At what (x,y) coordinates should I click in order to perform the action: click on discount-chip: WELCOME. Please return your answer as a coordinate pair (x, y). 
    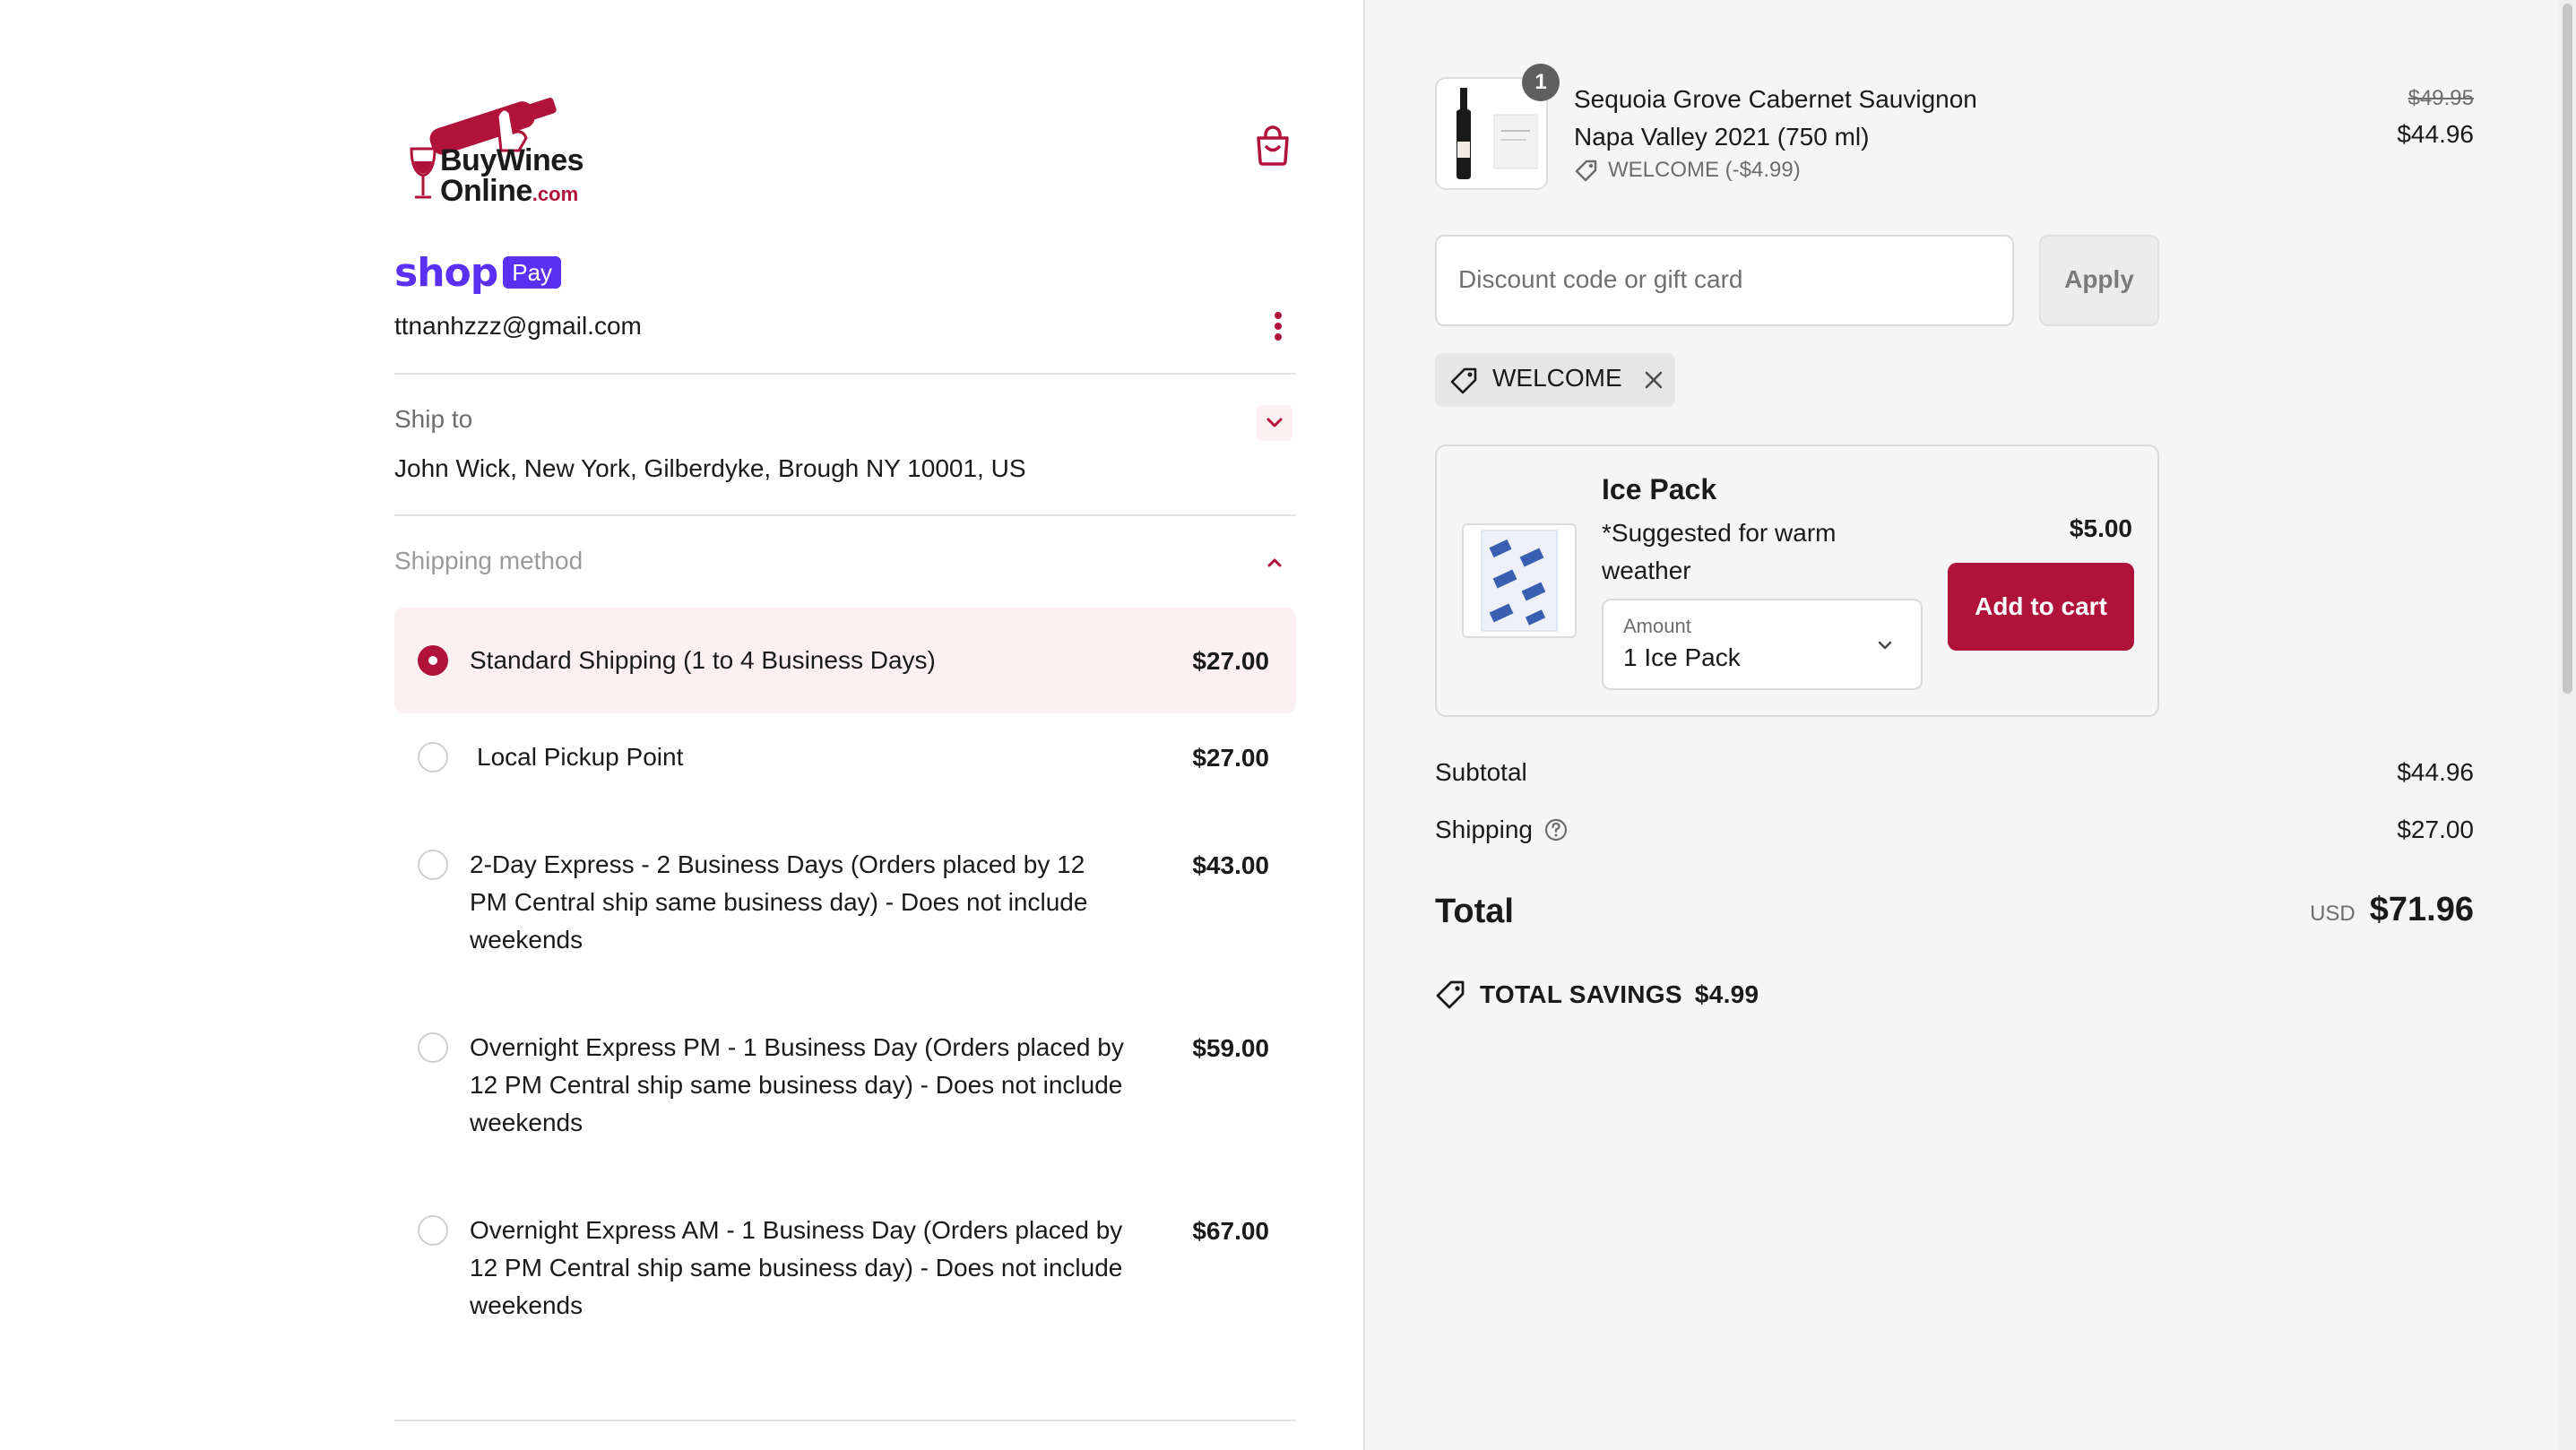
    Looking at the image, I should click on (1555, 380).